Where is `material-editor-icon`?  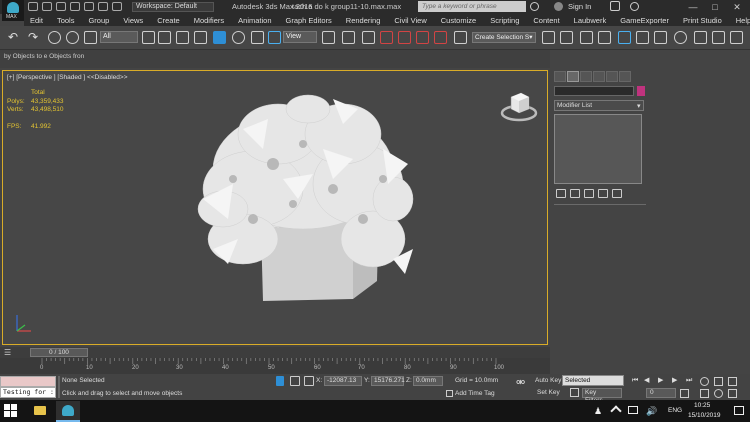 material-editor-icon is located at coordinates (680, 37).